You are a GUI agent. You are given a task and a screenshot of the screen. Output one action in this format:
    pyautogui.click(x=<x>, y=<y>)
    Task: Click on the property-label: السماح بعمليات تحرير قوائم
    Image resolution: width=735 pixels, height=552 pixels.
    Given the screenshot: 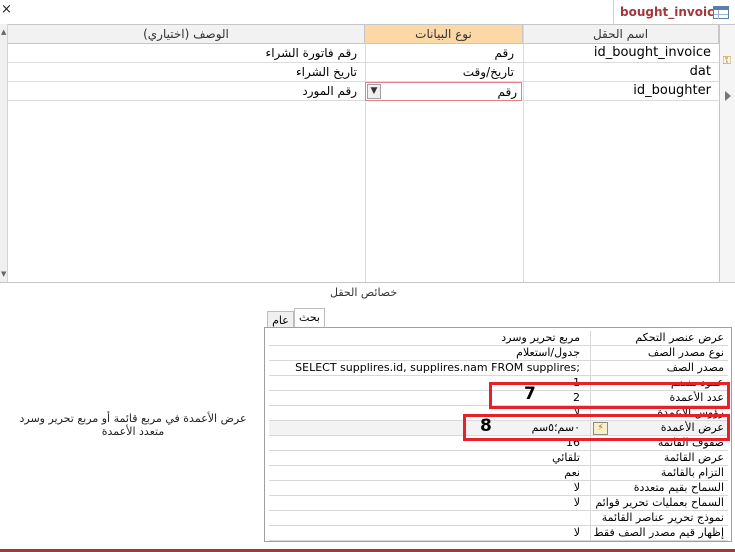 What is the action you would take?
    pyautogui.click(x=659, y=503)
    